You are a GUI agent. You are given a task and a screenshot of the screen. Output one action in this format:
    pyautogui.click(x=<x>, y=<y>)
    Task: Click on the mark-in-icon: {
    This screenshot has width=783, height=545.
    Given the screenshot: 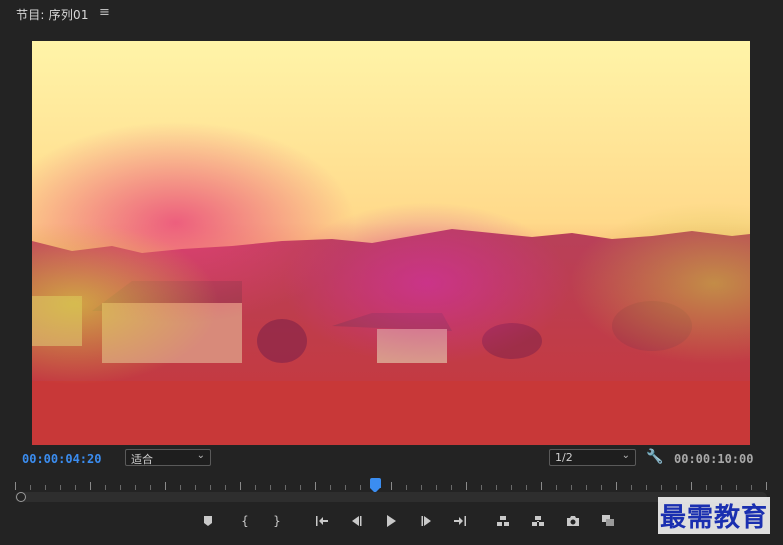 What is the action you would take?
    pyautogui.click(x=245, y=521)
    